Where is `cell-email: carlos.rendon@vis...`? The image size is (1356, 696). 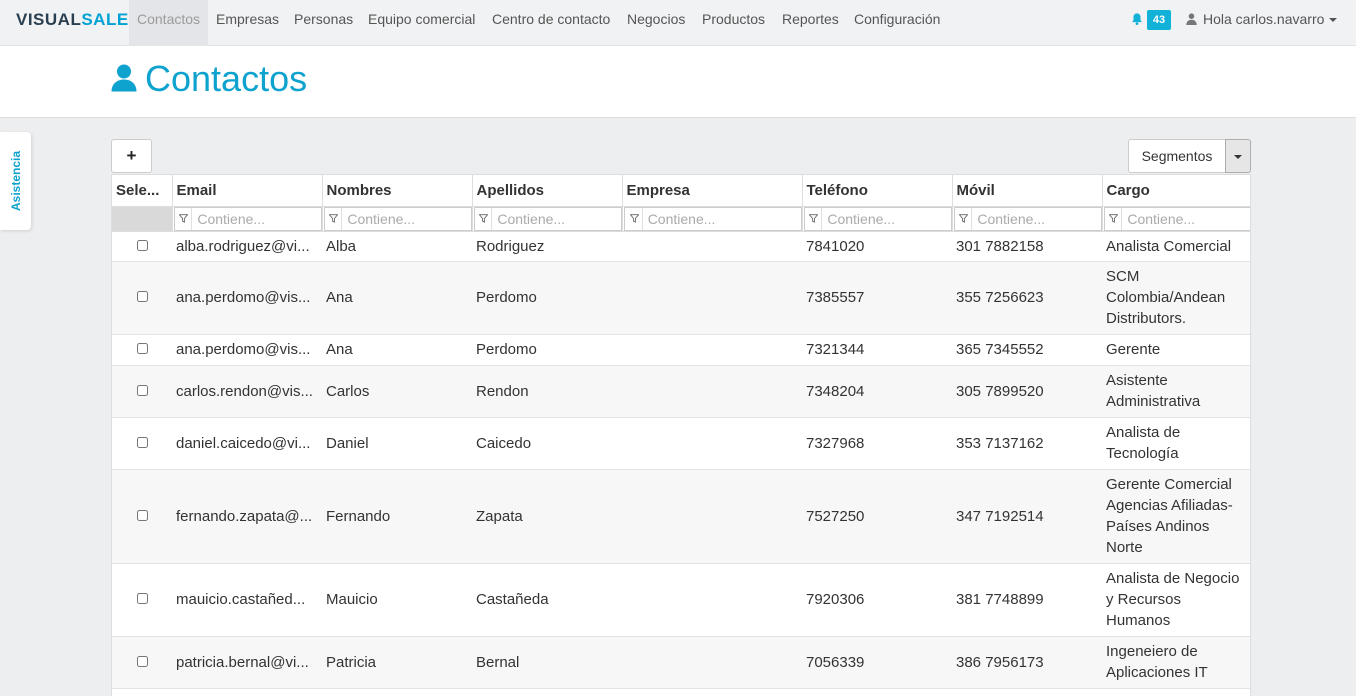 cell-email: carlos.rendon@vis... is located at coordinates (247, 391).